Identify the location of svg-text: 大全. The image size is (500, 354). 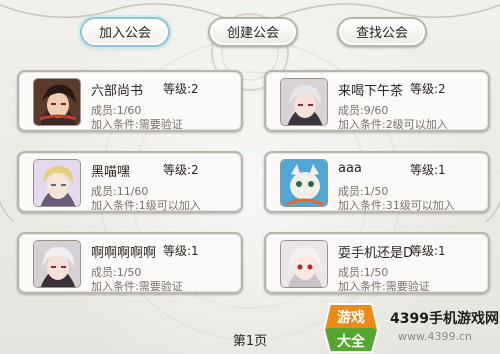
(351, 341).